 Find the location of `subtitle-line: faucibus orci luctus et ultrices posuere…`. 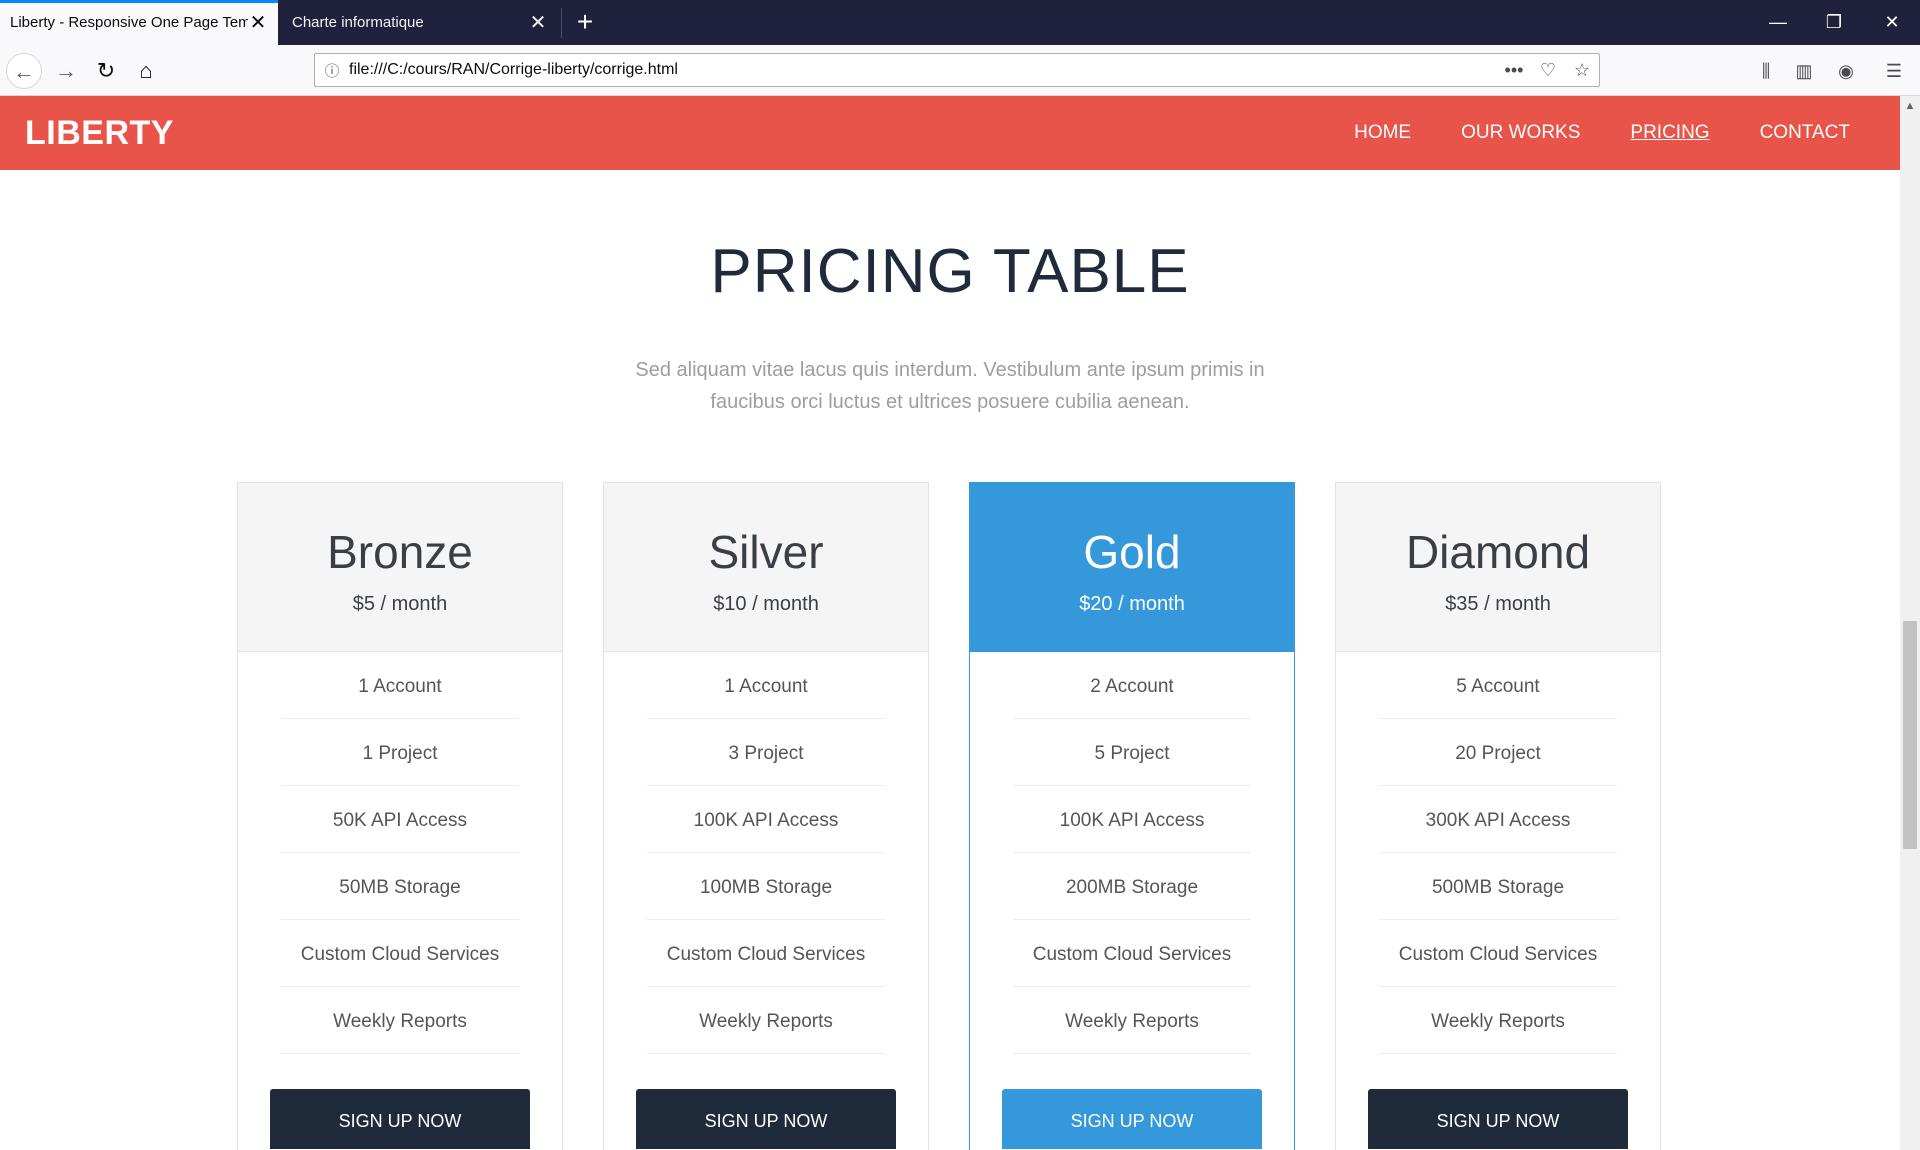

subtitle-line: faucibus orci luctus et ultrices posuere… is located at coordinates (950, 402).